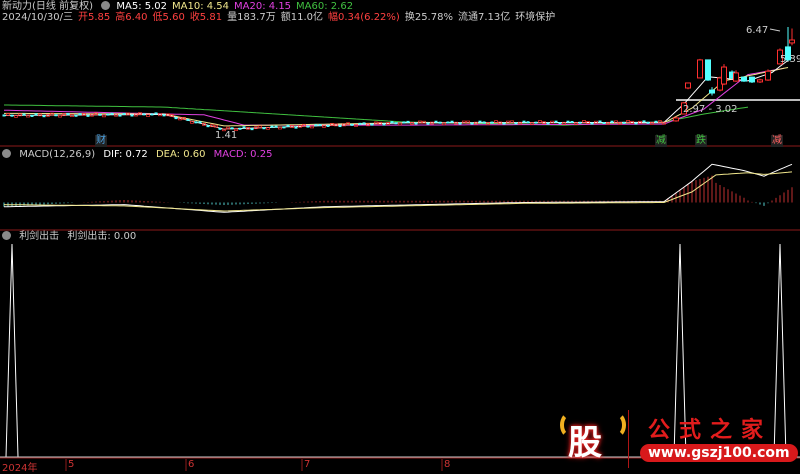 This screenshot has width=800, height=474. I want to click on high-arrow, so click(775, 30).